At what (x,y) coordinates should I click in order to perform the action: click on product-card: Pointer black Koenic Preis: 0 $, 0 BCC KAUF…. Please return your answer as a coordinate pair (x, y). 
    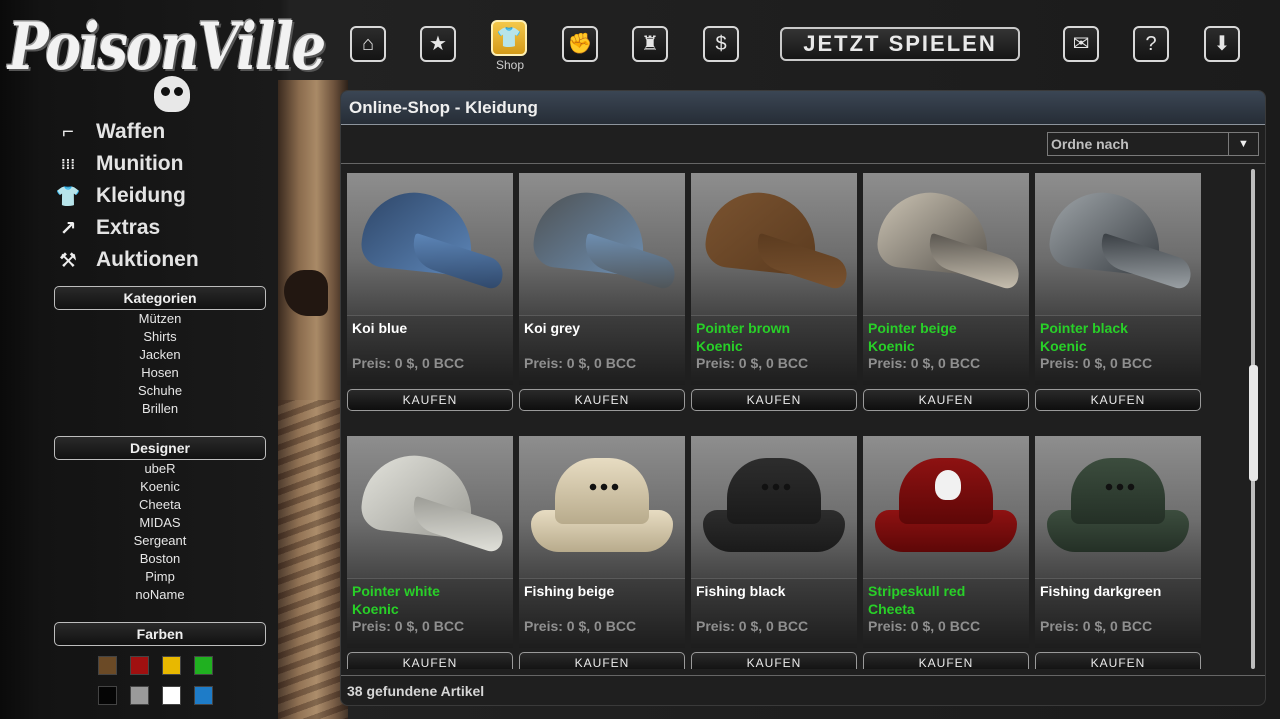
    Looking at the image, I should click on (1118, 293).